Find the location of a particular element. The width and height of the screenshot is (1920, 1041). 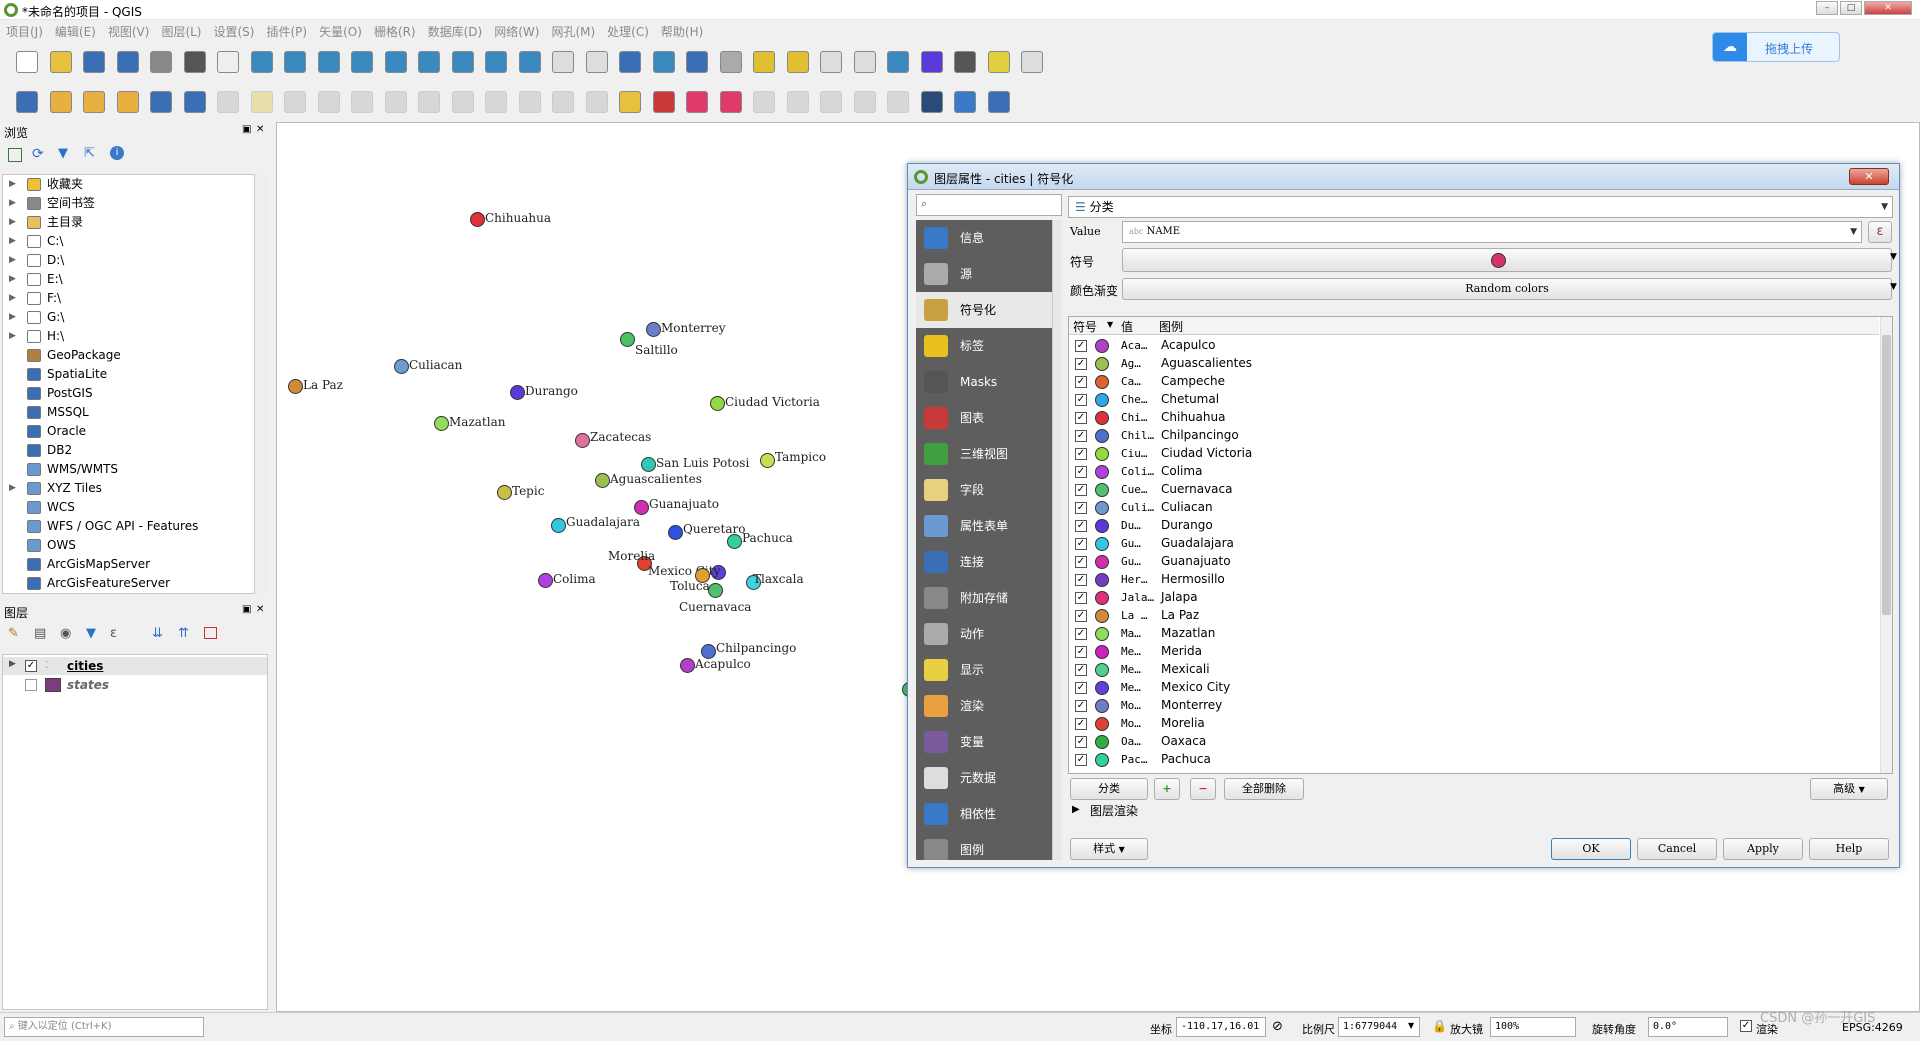

category-row: ✓ Ca… Campeche is located at coordinates (1474, 382).